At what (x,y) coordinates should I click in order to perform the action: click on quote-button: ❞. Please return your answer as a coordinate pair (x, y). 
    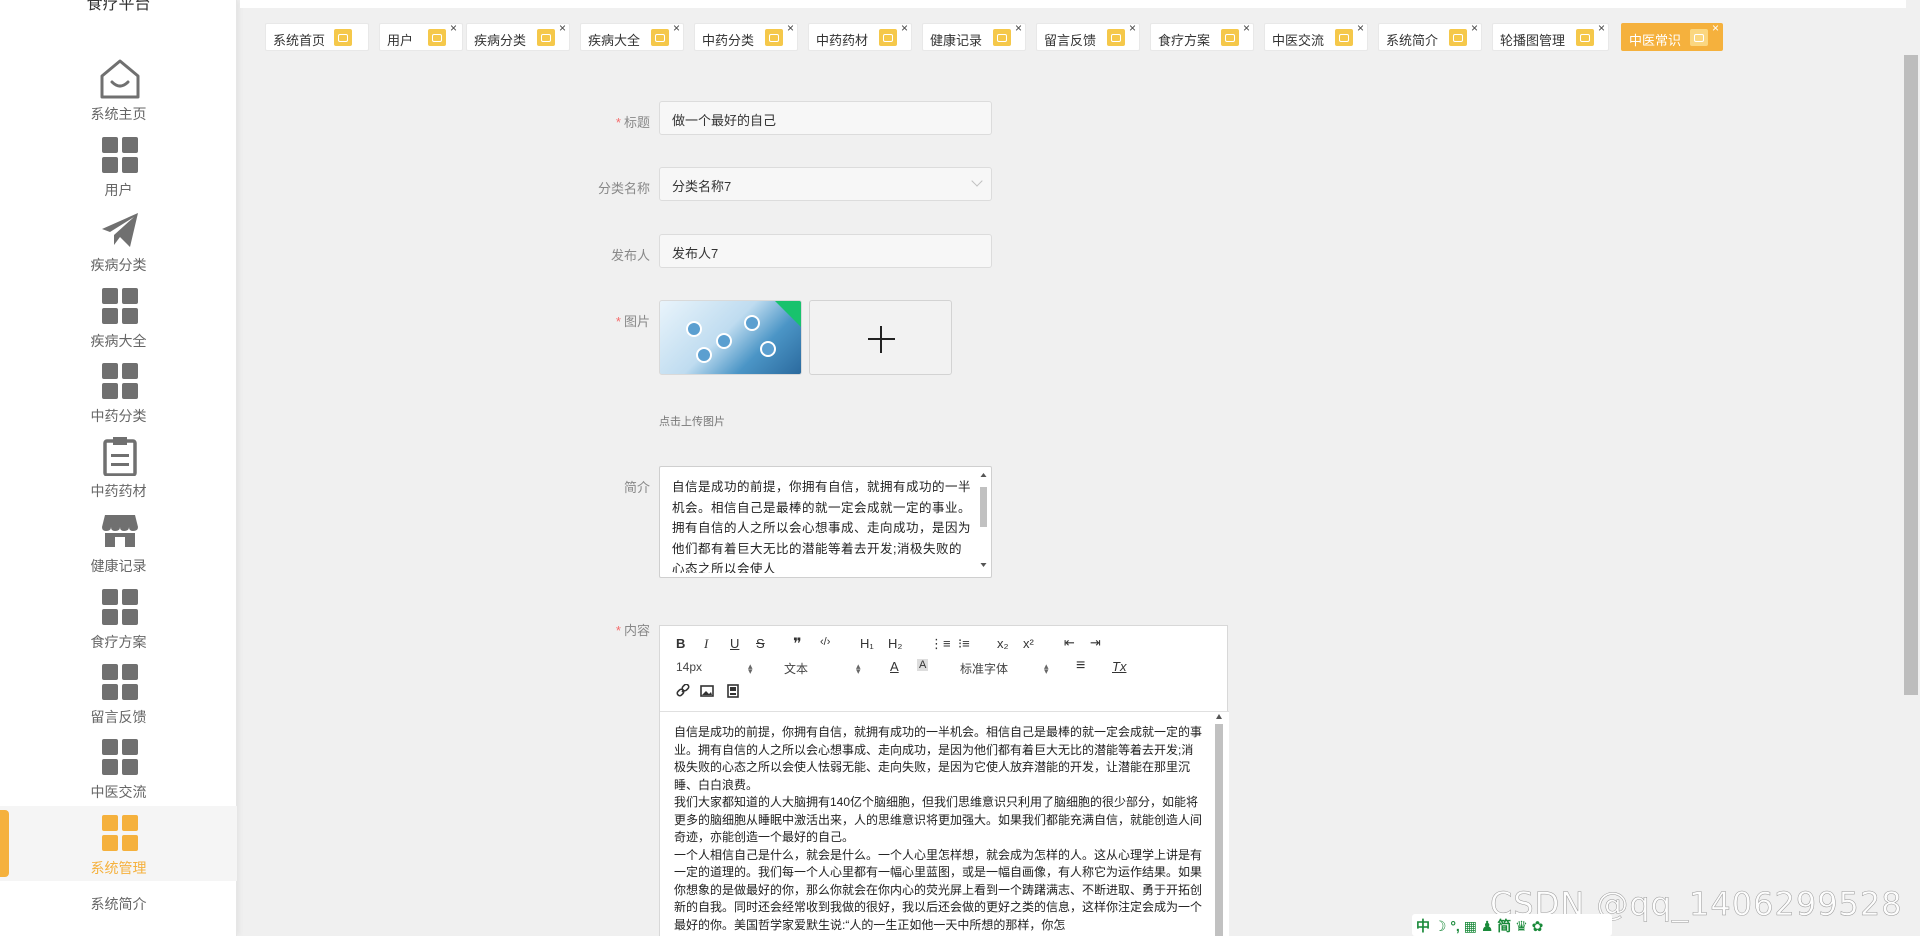
    Looking at the image, I should click on (797, 644).